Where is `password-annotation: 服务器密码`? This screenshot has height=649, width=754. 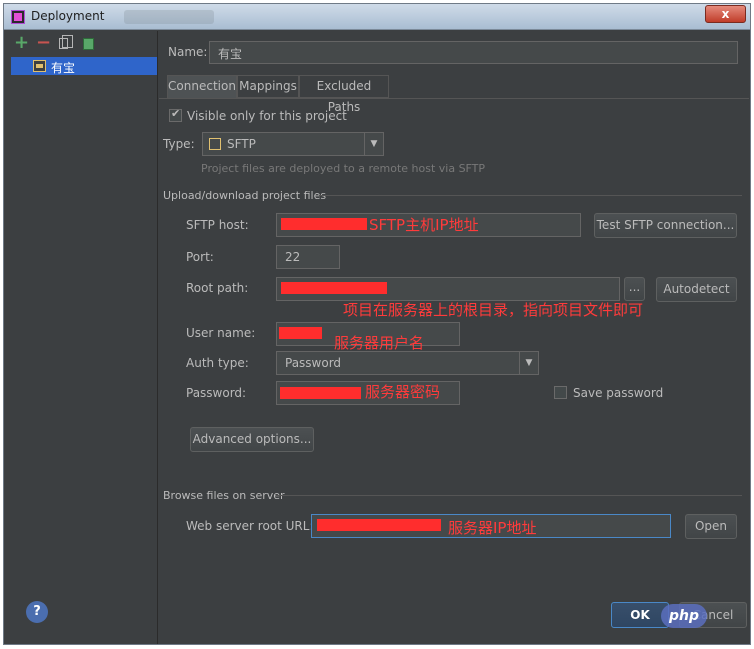 password-annotation: 服务器密码 is located at coordinates (403, 392).